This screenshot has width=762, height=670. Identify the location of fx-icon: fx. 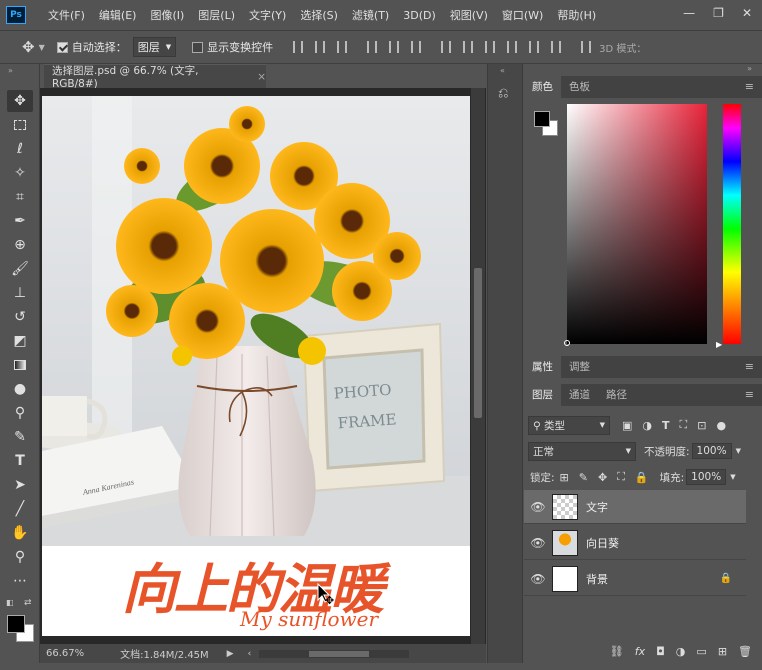
(640, 651).